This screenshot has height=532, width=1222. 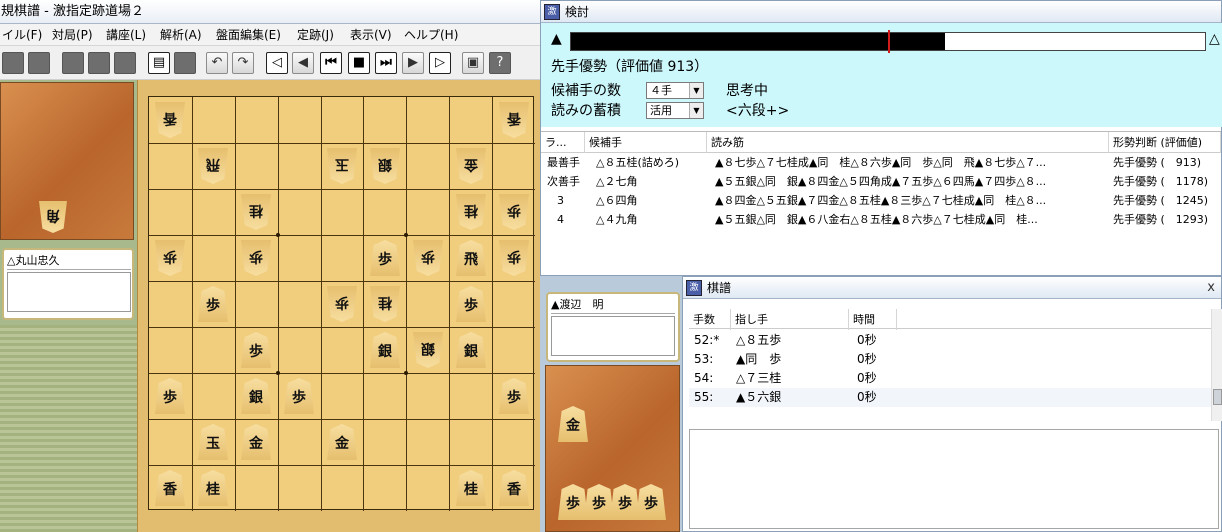 I want to click on new-icon, so click(x=13, y=63).